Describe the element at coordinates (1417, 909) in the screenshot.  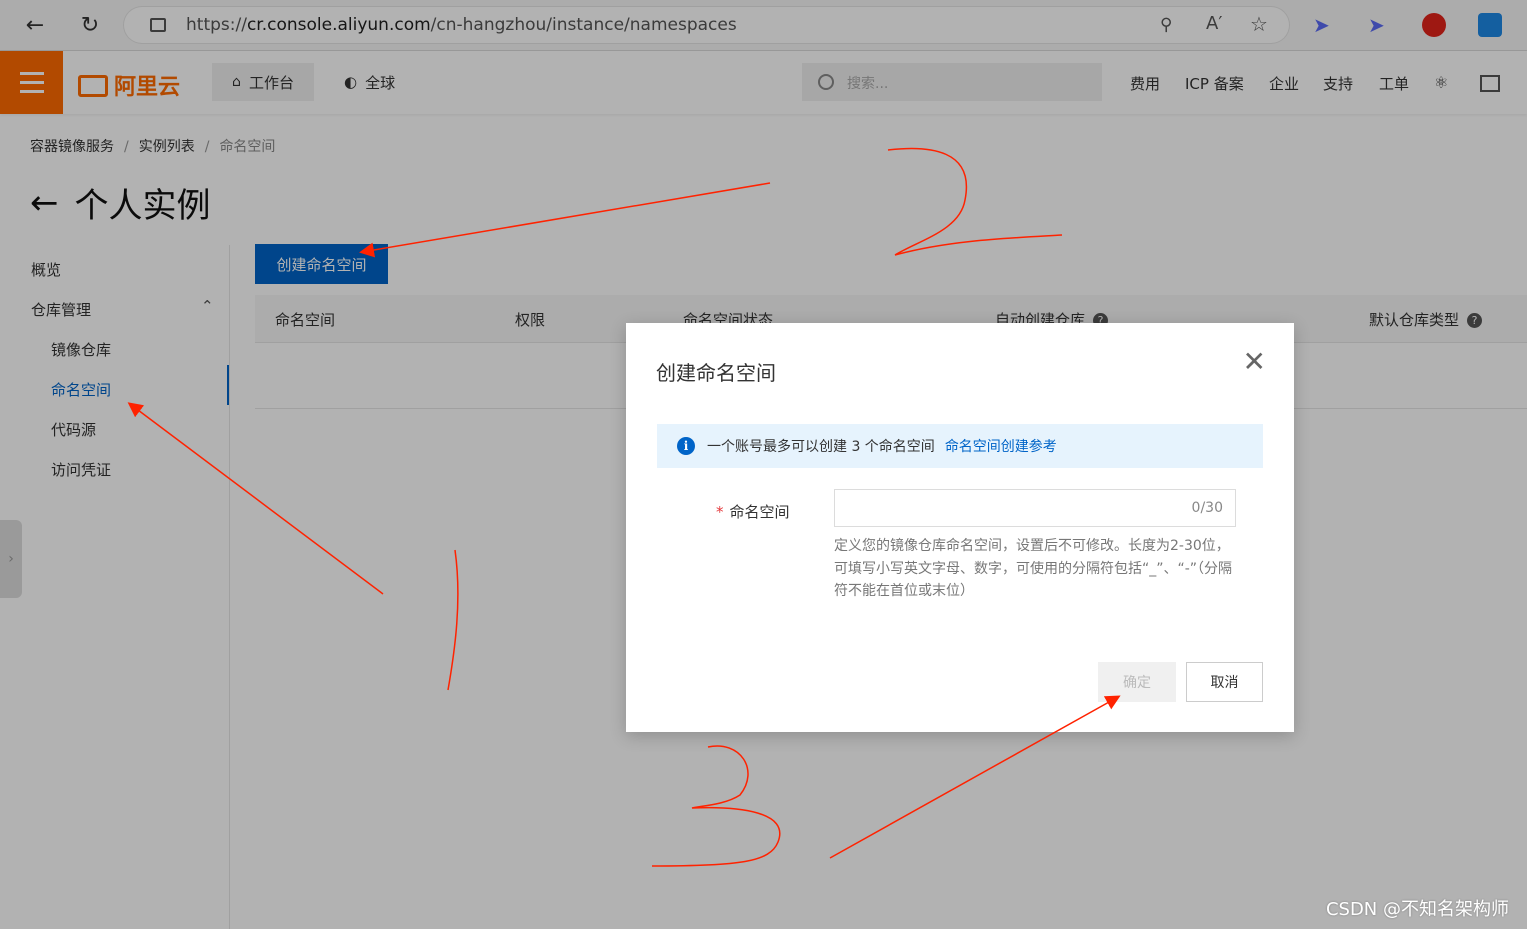
I see `watermark: CSDN @不知名架构师` at that location.